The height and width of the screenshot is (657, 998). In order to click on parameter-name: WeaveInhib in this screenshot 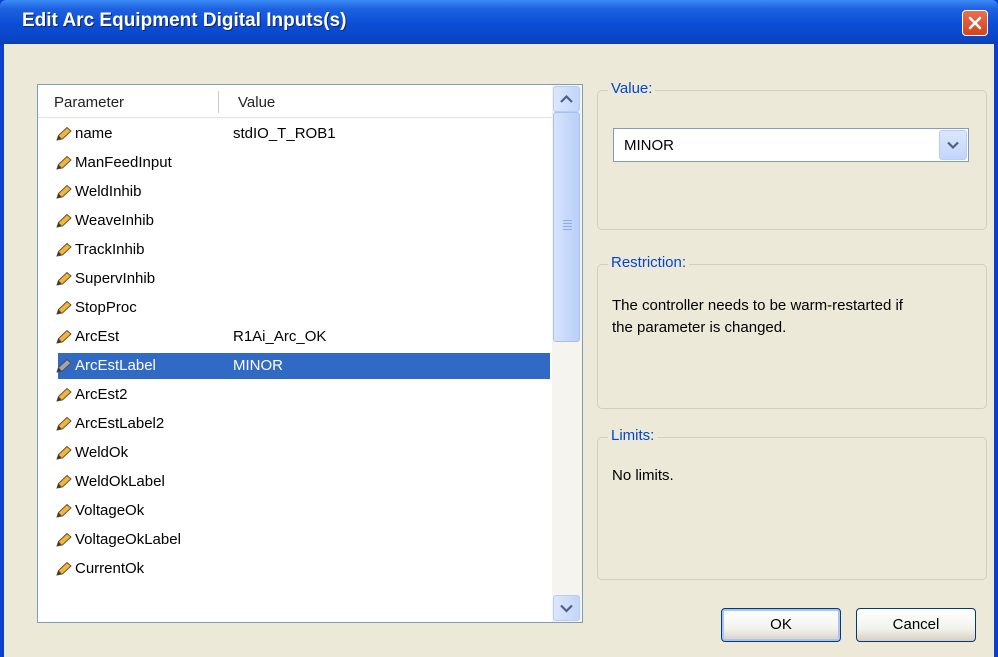, I will do `click(114, 220)`.